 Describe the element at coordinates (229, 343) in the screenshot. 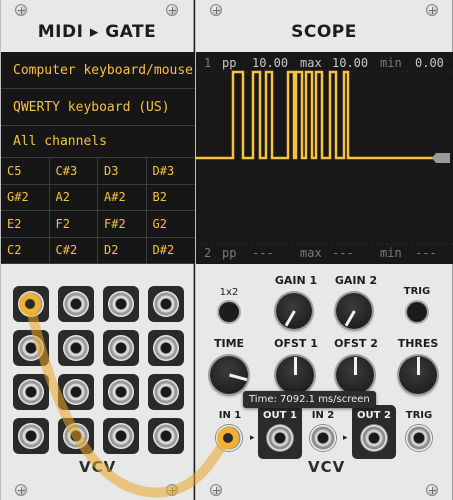

I see `time-label: TIME` at that location.